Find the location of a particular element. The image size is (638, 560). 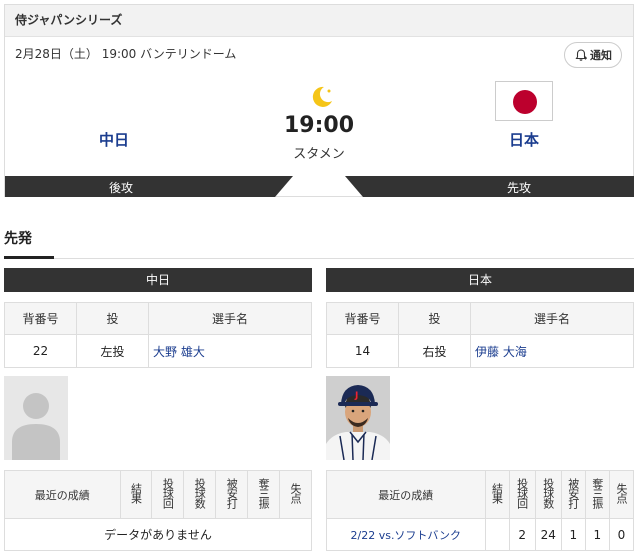

notify-label: 通知 is located at coordinates (601, 55).